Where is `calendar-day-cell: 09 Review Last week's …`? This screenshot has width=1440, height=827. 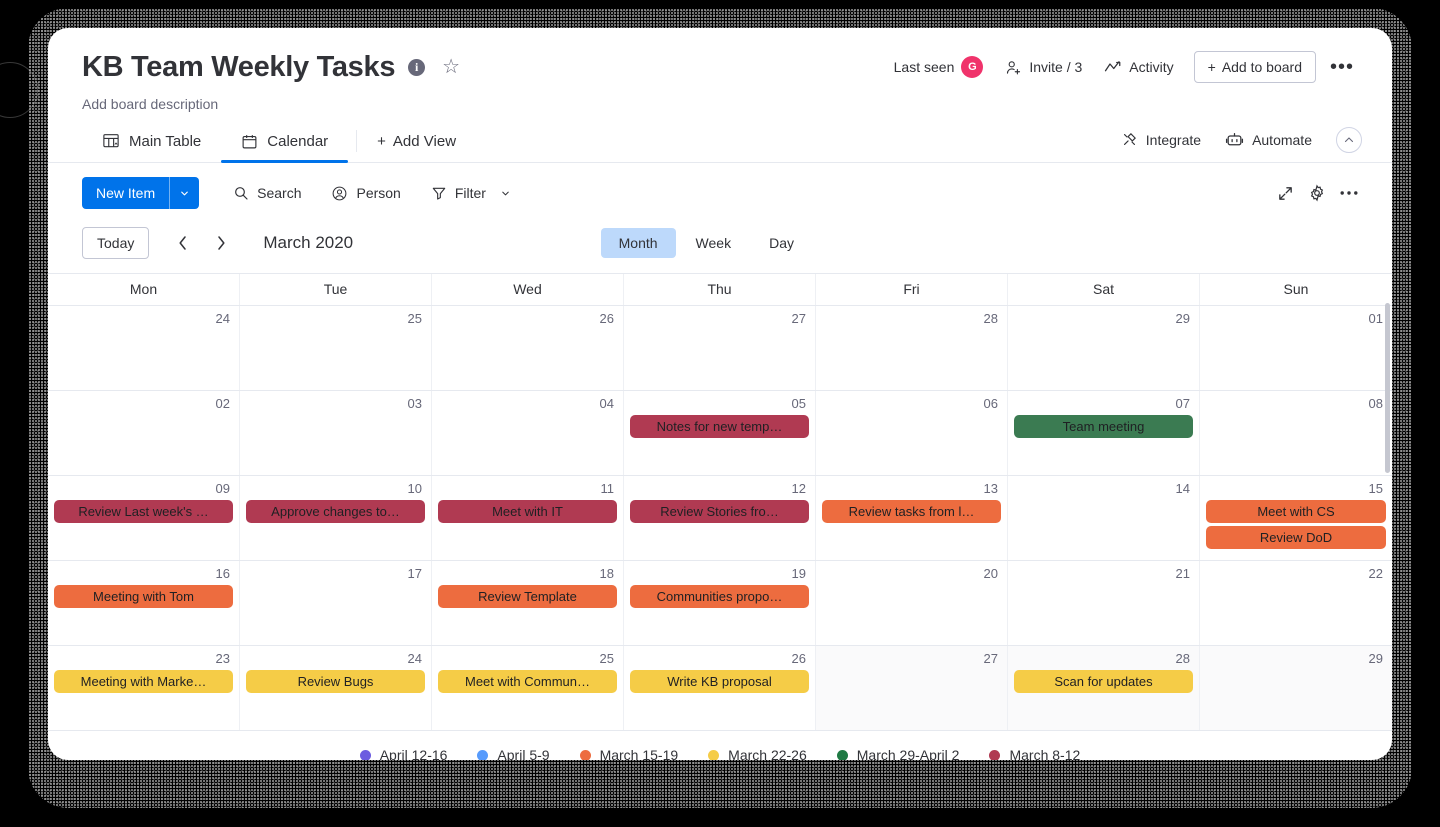 calendar-day-cell: 09 Review Last week's … is located at coordinates (144, 518).